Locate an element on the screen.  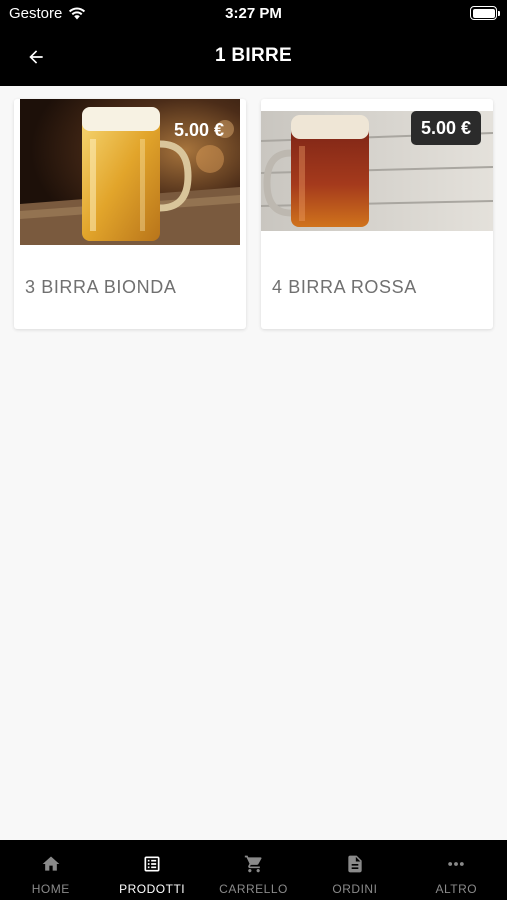
document-icon is located at coordinates (355, 864).